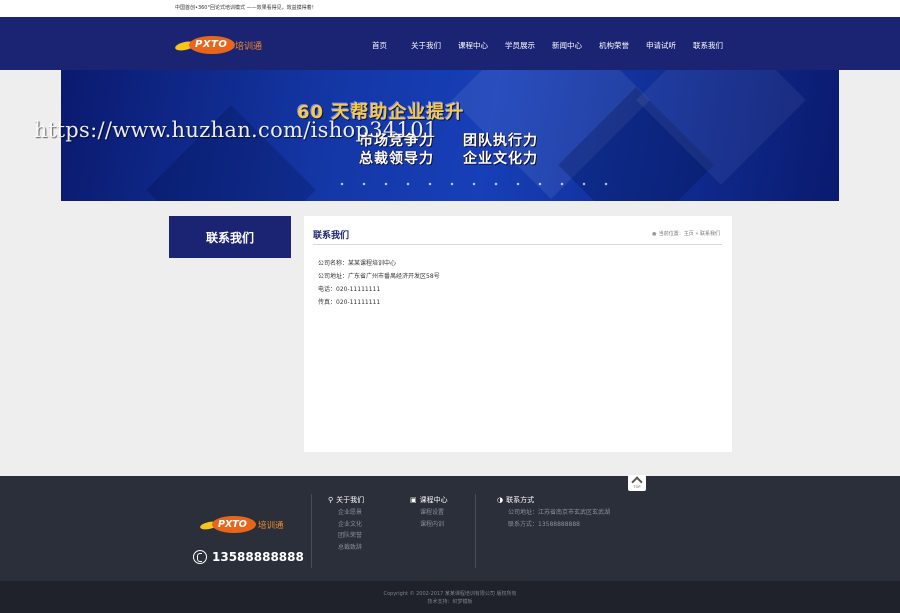  What do you see at coordinates (331, 236) in the screenshot?
I see `page-title: 联系我们` at bounding box center [331, 236].